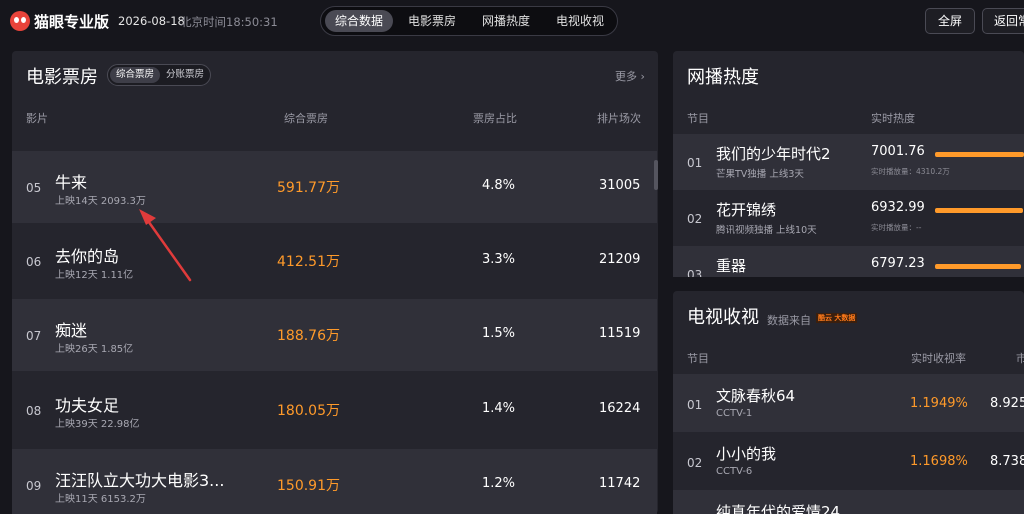  What do you see at coordinates (506, 21) in the screenshot?
I see `tab-web-heat: 网播热度` at bounding box center [506, 21].